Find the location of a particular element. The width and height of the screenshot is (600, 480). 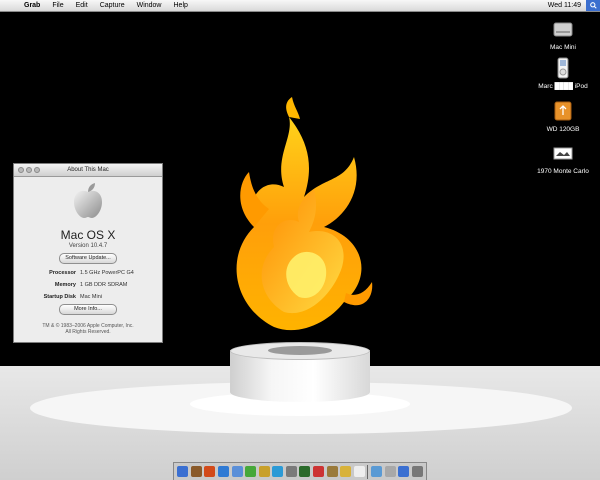

spec-key: Memory is located at coordinates (65, 285).